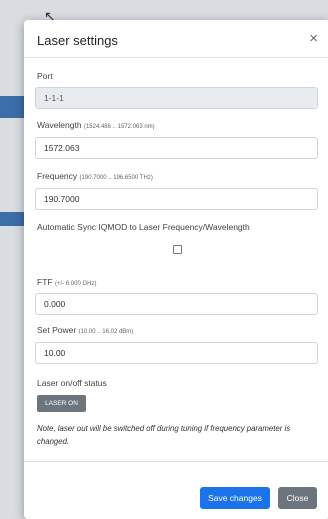  I want to click on auto-sync-checkbox, so click(177, 249).